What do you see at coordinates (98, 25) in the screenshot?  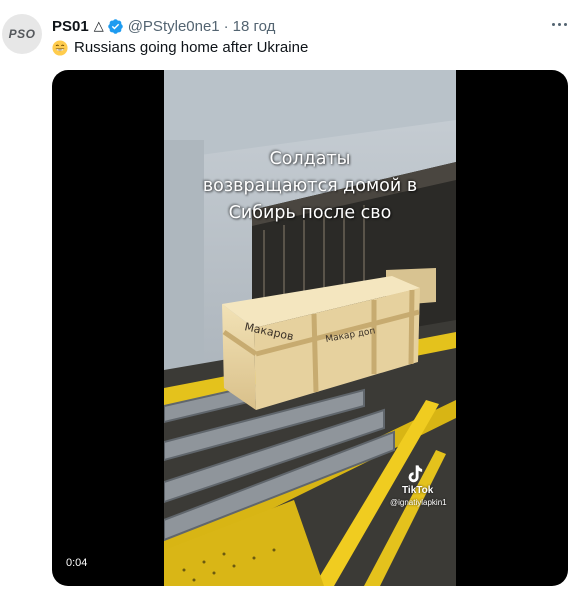 I see `name-triangle-symbol: △` at bounding box center [98, 25].